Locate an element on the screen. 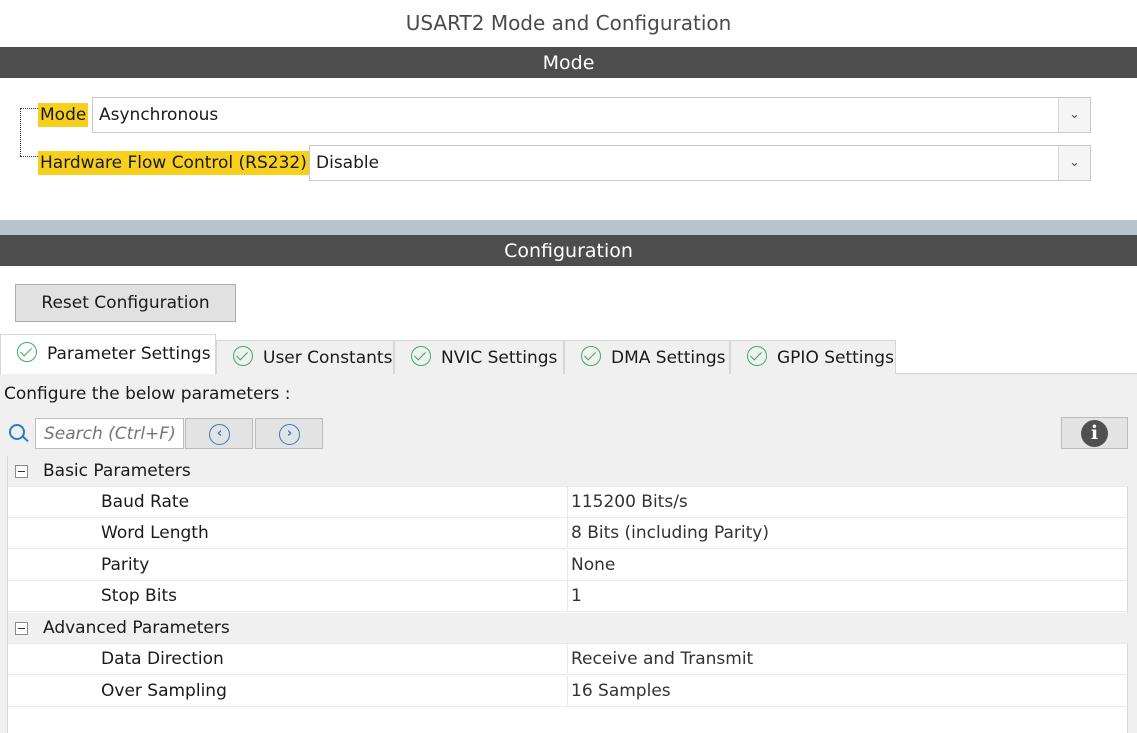  mode-select-value: Asynchronous is located at coordinates (159, 115).